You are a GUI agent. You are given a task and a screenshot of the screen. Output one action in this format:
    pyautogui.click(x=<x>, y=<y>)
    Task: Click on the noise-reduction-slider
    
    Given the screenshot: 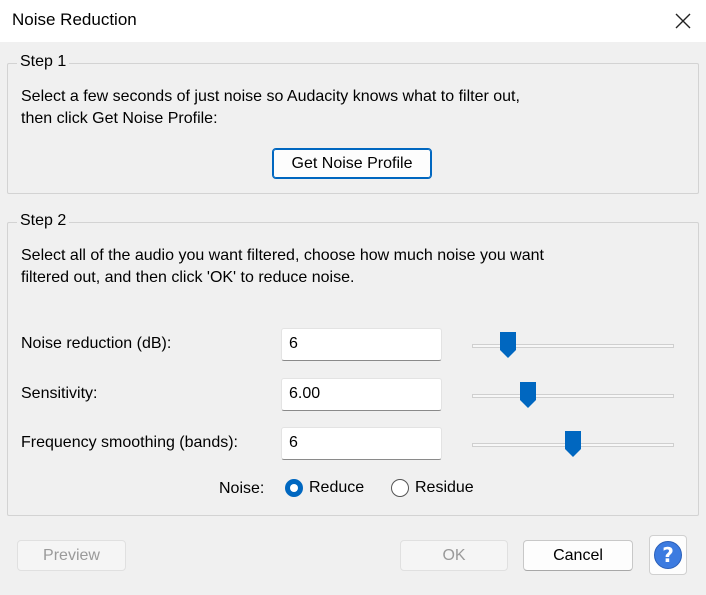 What is the action you would take?
    pyautogui.click(x=573, y=343)
    